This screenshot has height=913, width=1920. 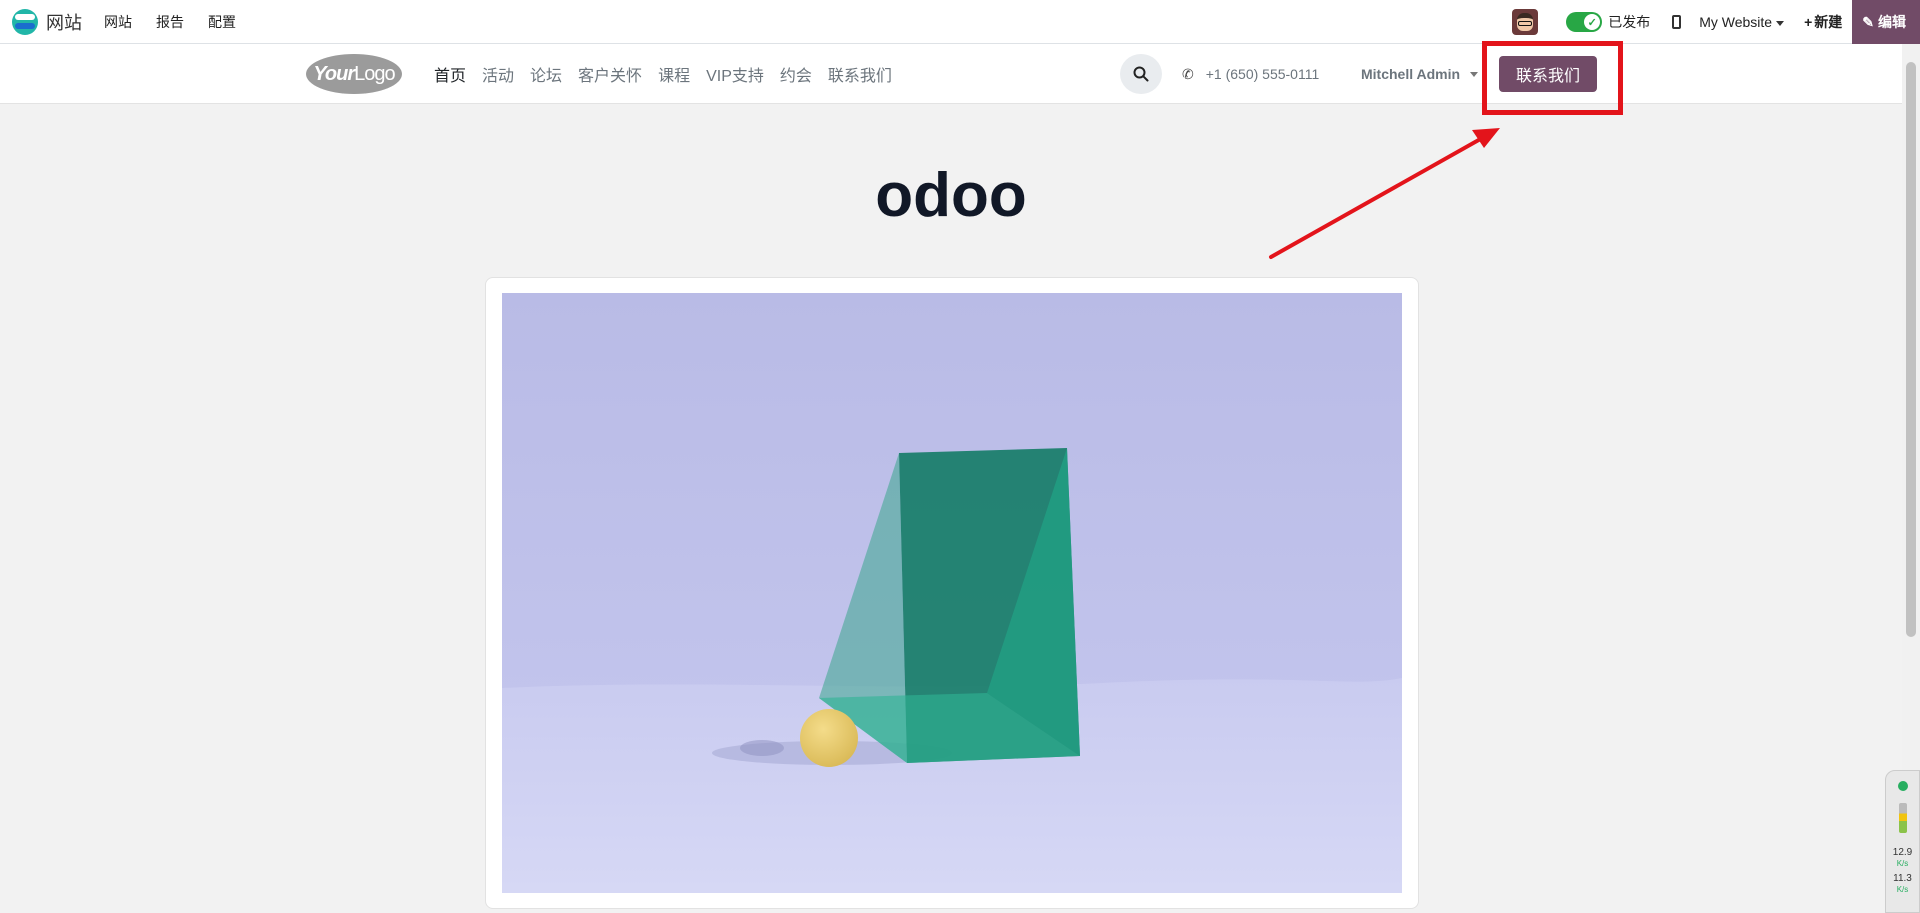 What do you see at coordinates (860, 74) in the screenshot?
I see `nav-item-contact: 联系我们` at bounding box center [860, 74].